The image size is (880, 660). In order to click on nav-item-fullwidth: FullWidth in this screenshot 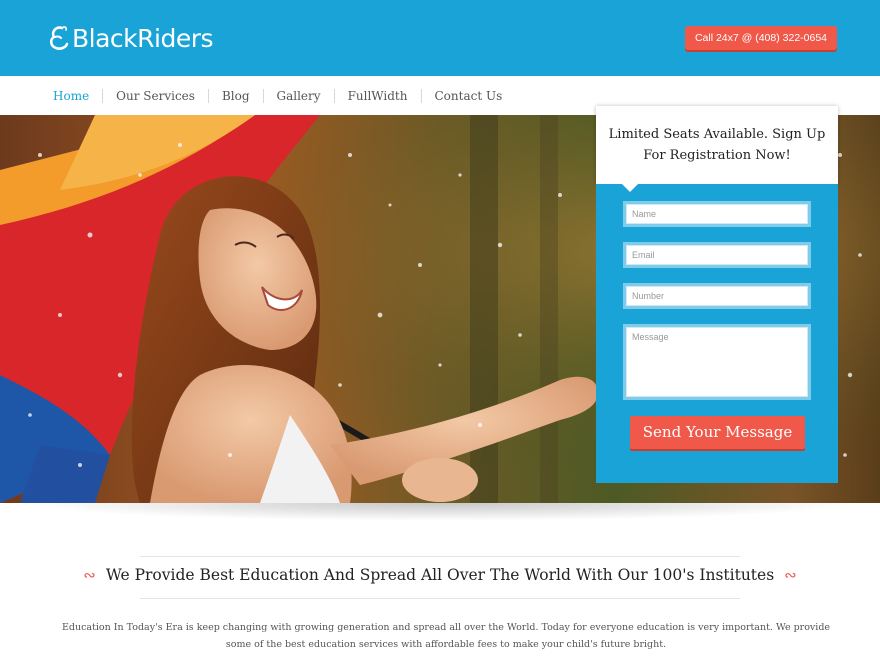, I will do `click(377, 95)`.